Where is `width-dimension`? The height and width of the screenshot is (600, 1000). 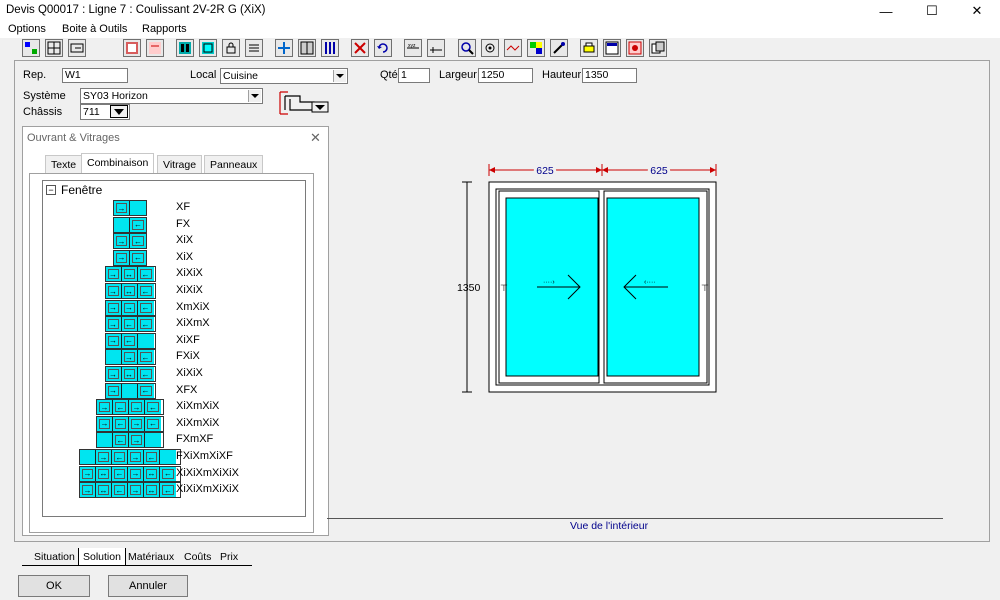
width-dimension is located at coordinates (602, 170).